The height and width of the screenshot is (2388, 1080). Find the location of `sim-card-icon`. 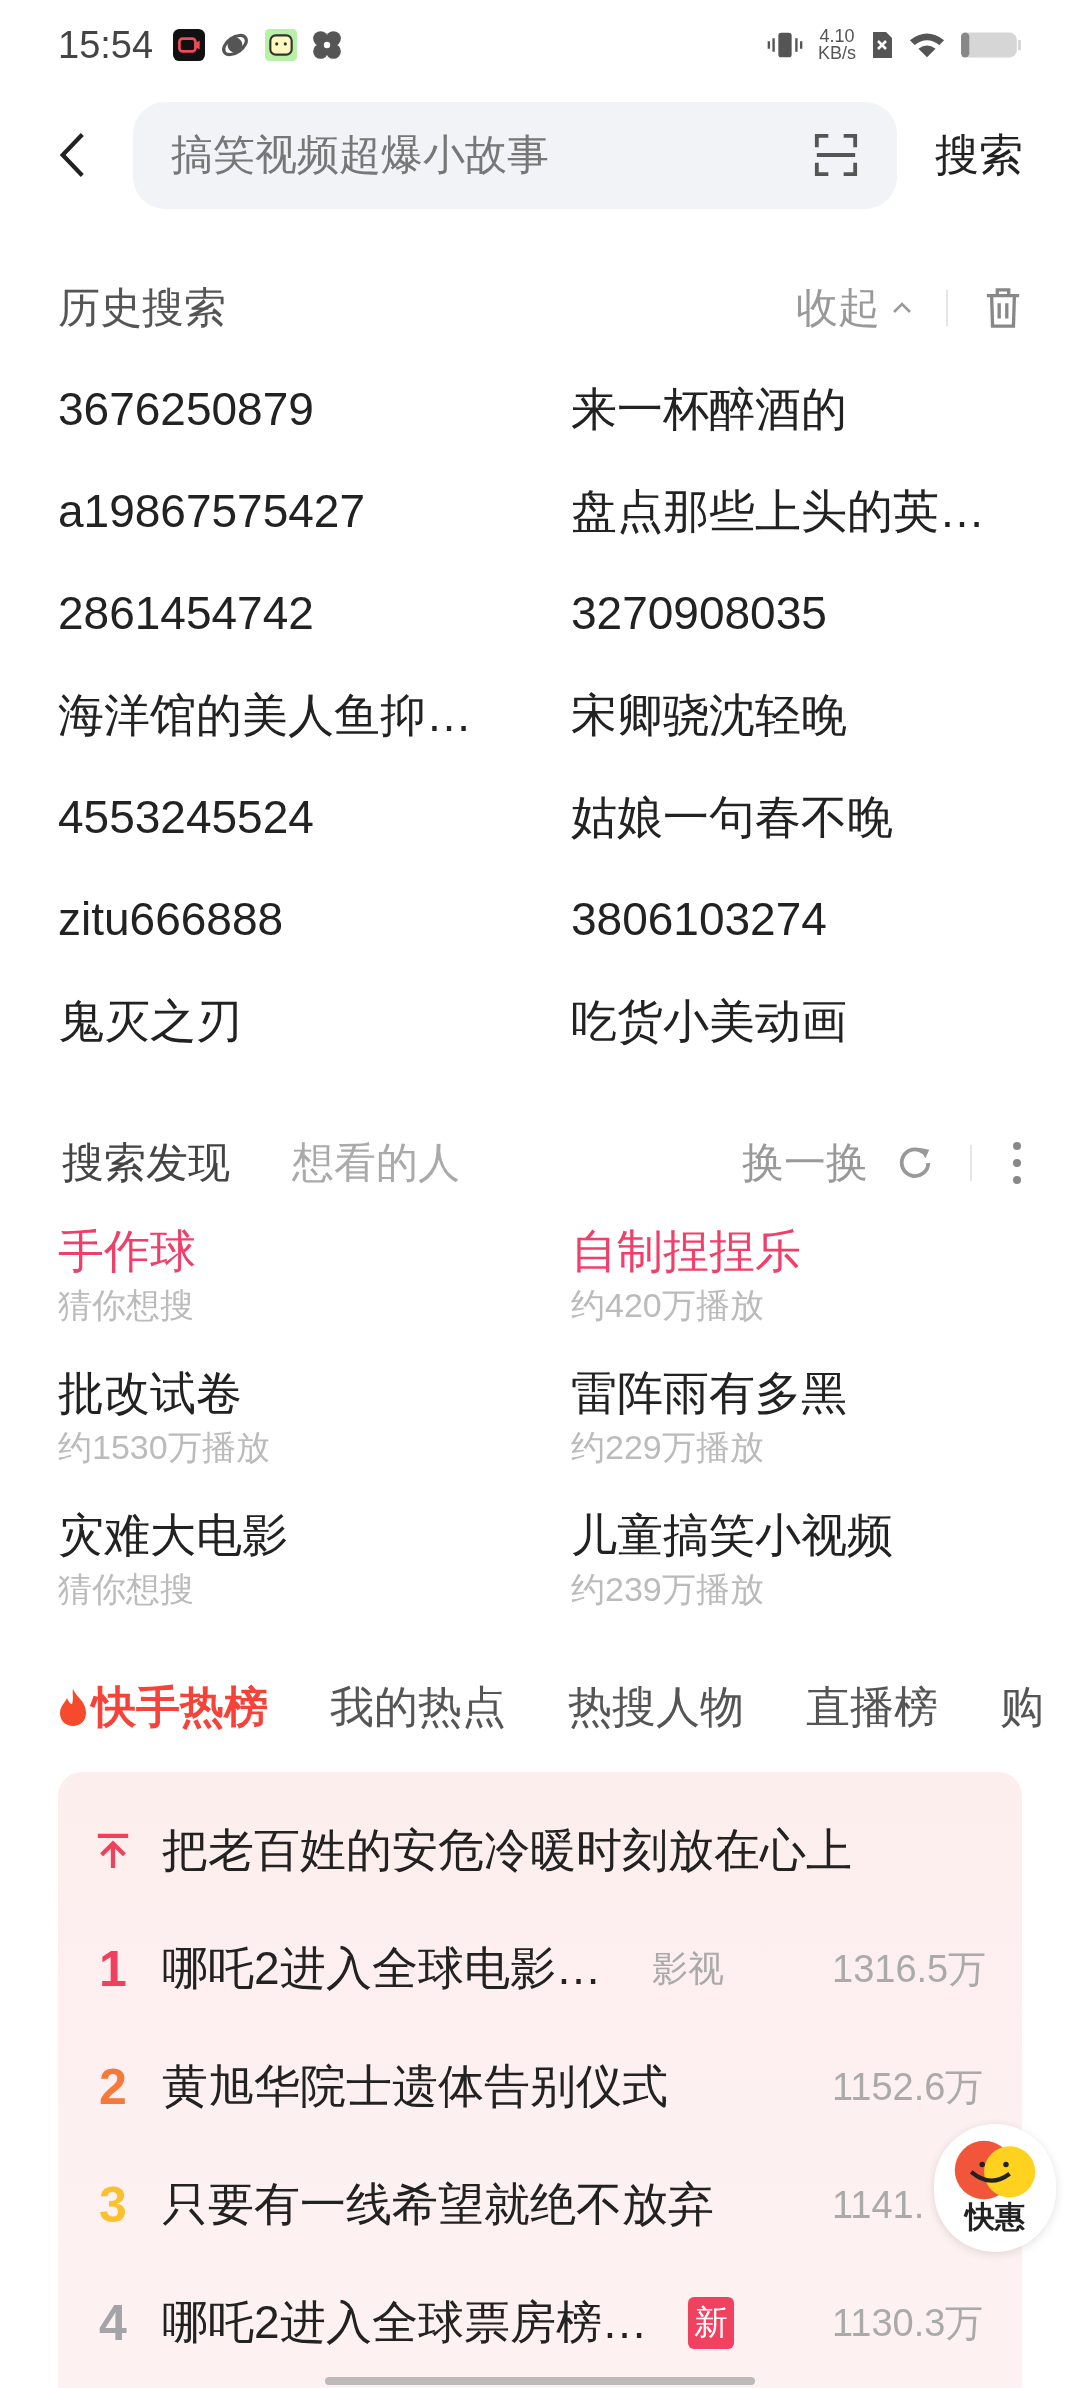

sim-card-icon is located at coordinates (882, 45).